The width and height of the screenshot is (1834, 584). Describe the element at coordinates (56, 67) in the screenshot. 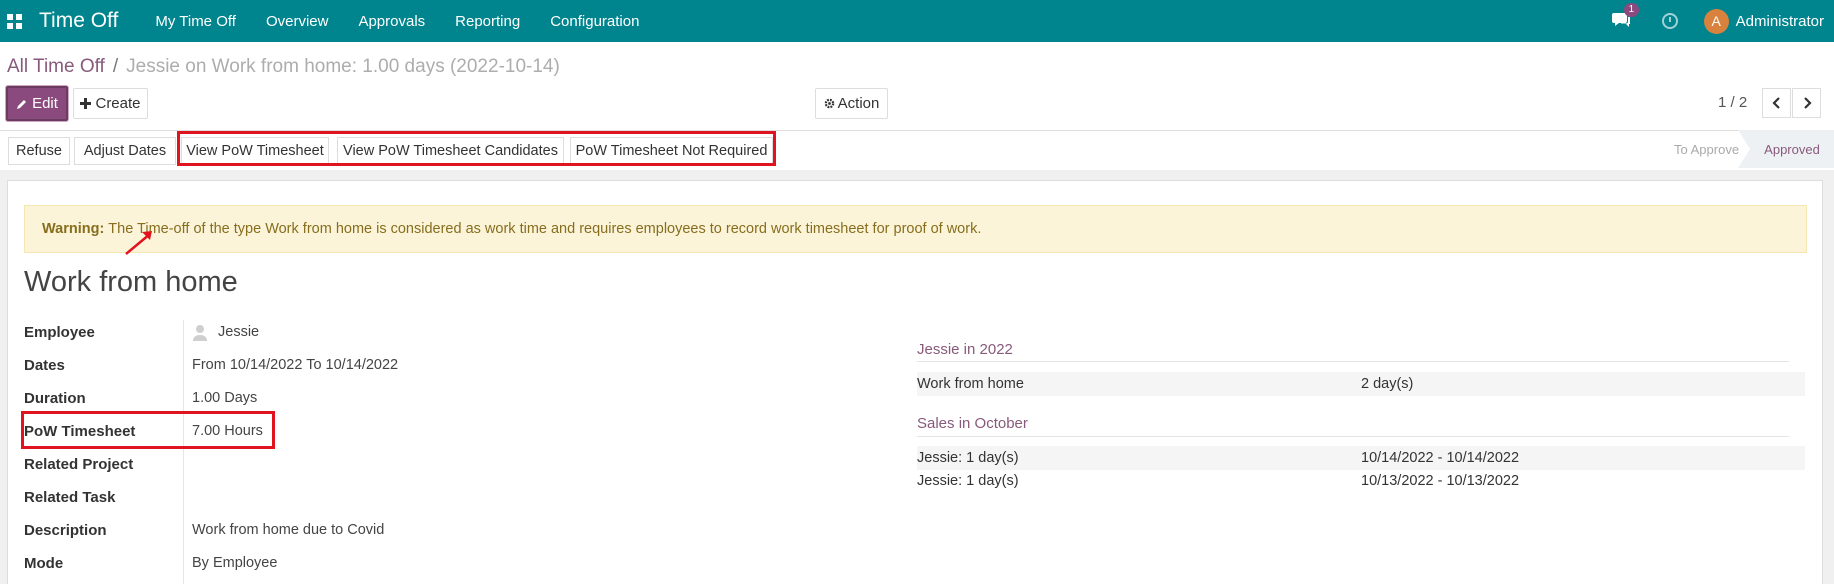

I see `breadcrumb-all-time-off: All Time Off` at that location.